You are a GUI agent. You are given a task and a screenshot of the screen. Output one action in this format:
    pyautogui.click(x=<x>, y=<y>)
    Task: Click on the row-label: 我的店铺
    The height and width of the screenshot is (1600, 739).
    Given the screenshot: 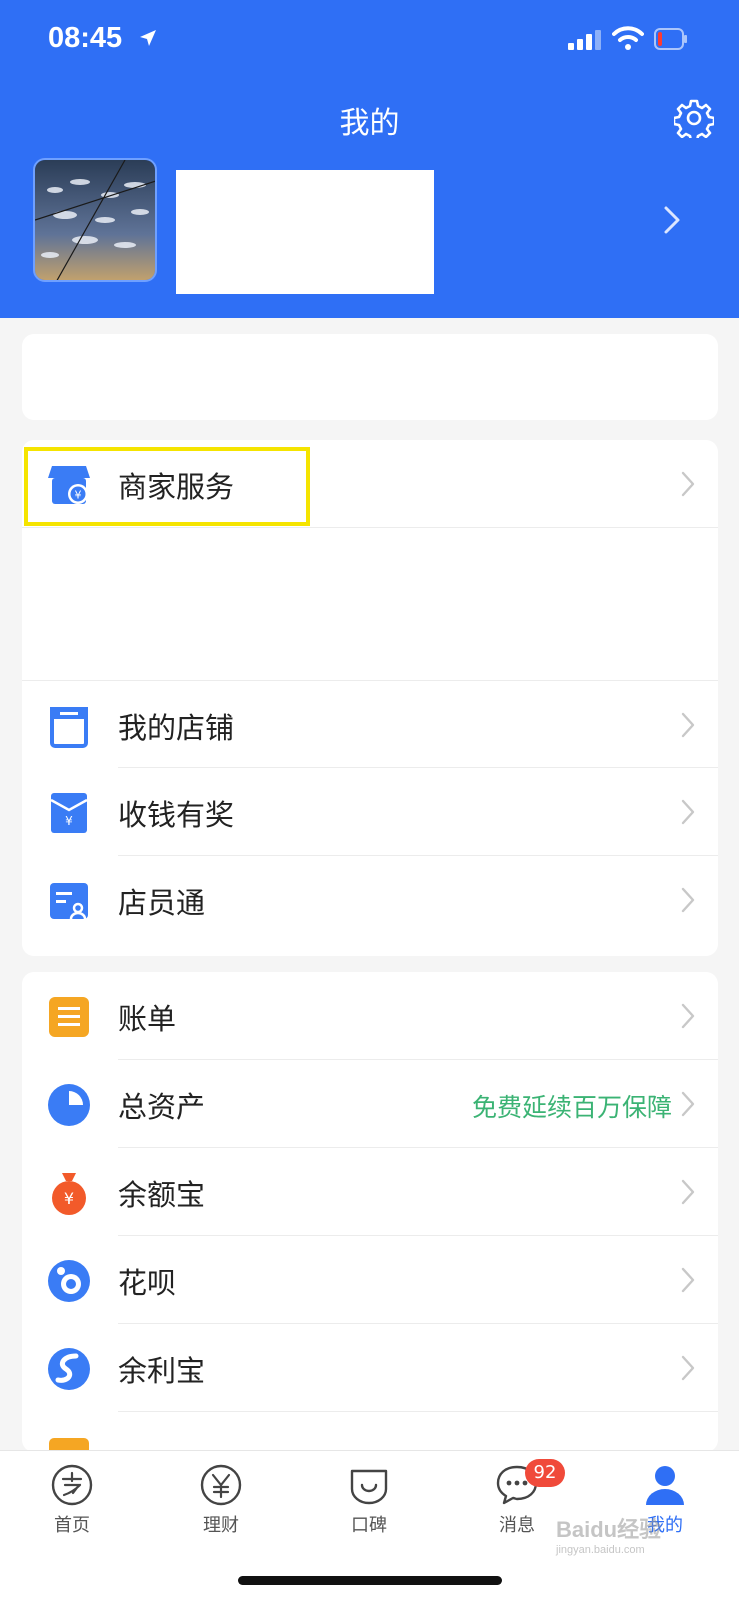 What is the action you would take?
    pyautogui.click(x=176, y=728)
    